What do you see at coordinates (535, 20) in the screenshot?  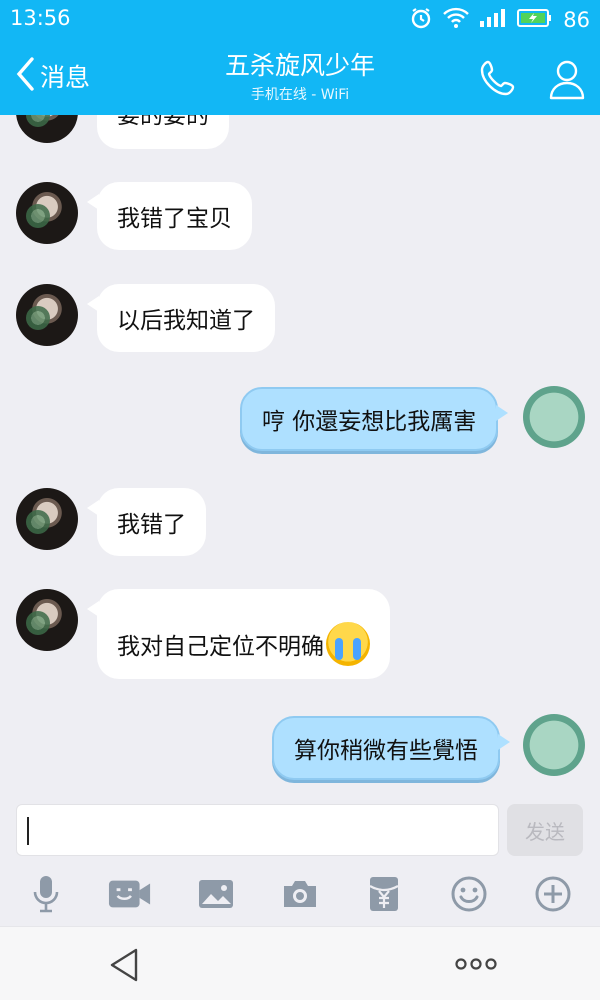 I see `battery-icon` at bounding box center [535, 20].